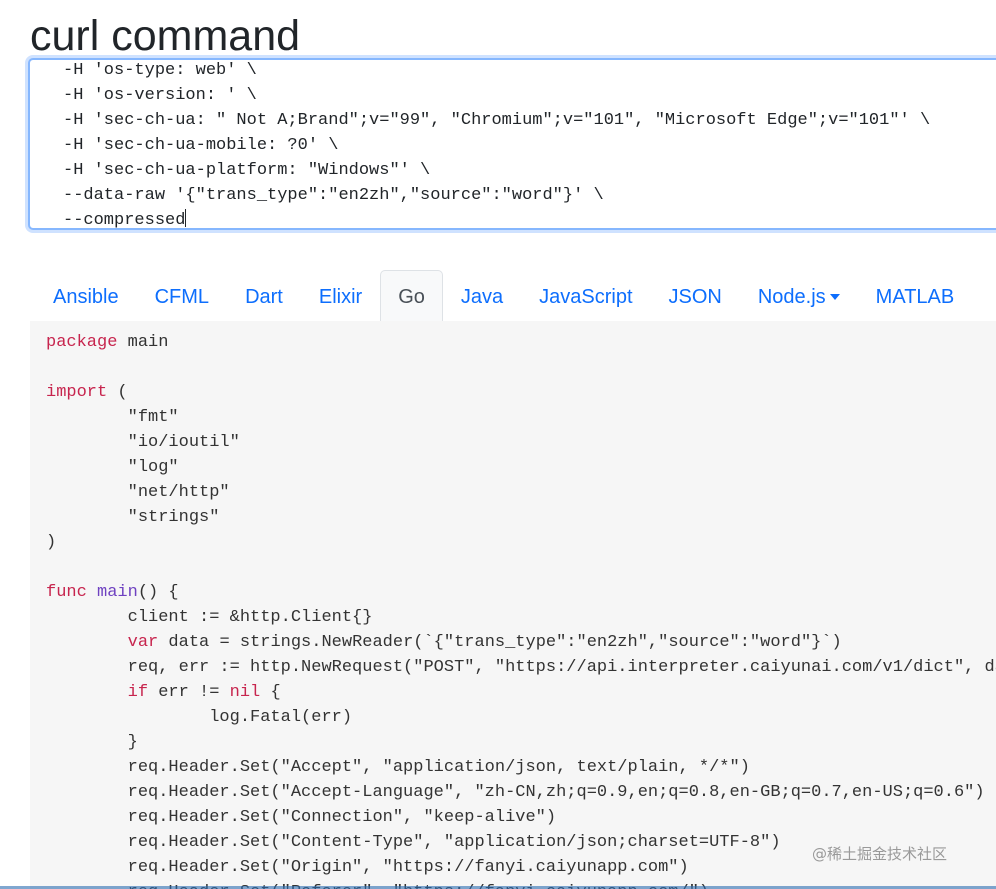  I want to click on page-title: curl command, so click(165, 36).